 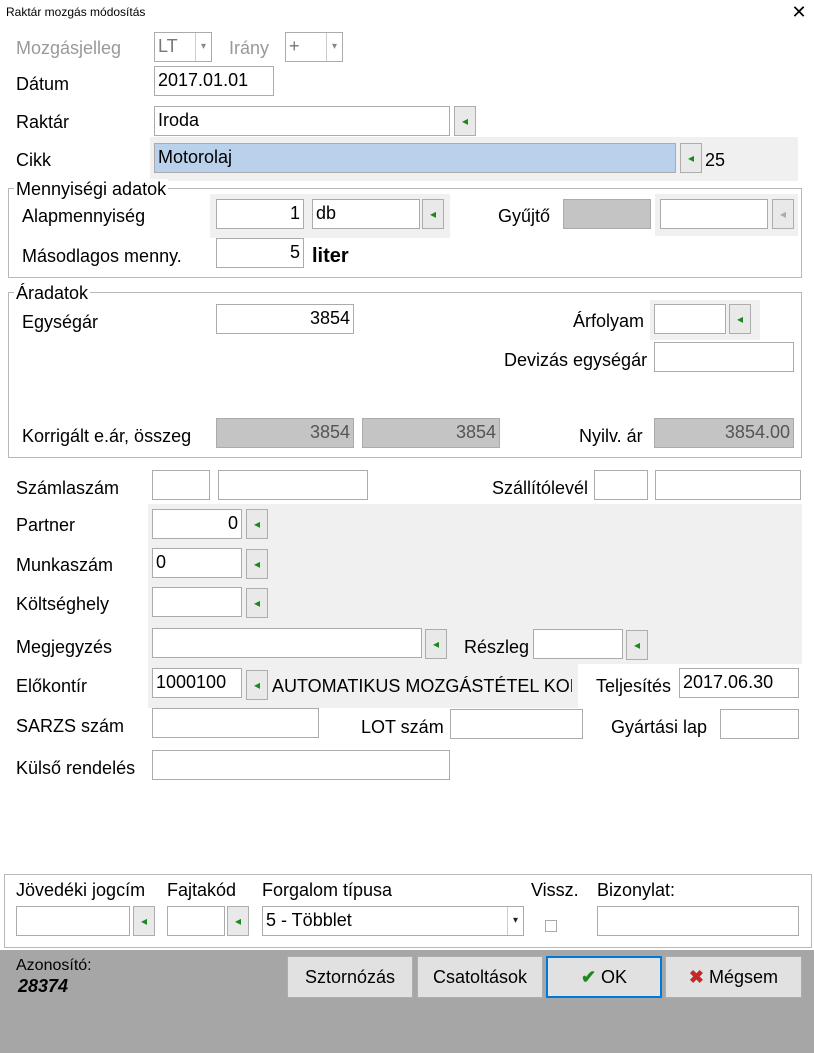 What do you see at coordinates (659, 727) in the screenshot?
I see `gyartasi-label: Gyártási lap` at bounding box center [659, 727].